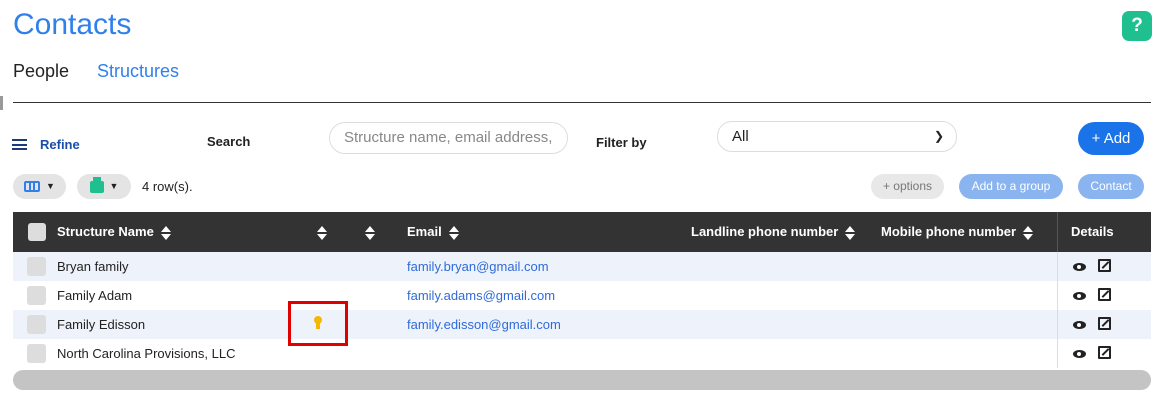 The height and width of the screenshot is (398, 1170). What do you see at coordinates (96, 184) in the screenshot?
I see `printer-icon` at bounding box center [96, 184].